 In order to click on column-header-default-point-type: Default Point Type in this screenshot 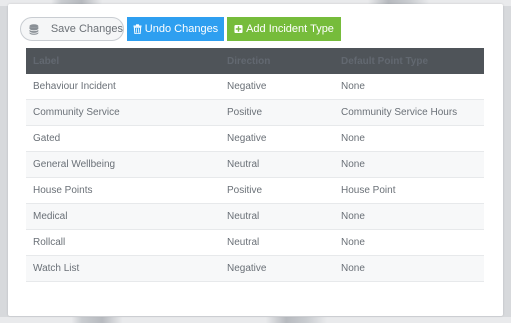, I will do `click(410, 61)`.